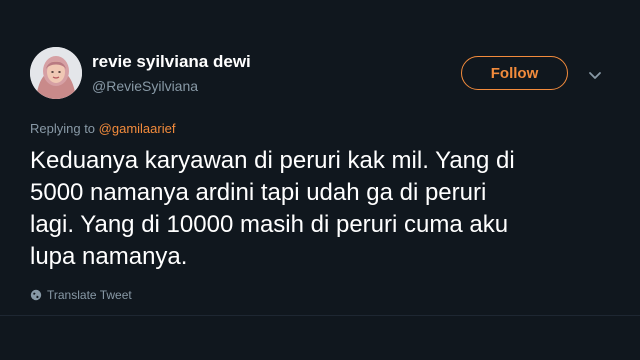  I want to click on display-name: revie syilviana dewi, so click(171, 62).